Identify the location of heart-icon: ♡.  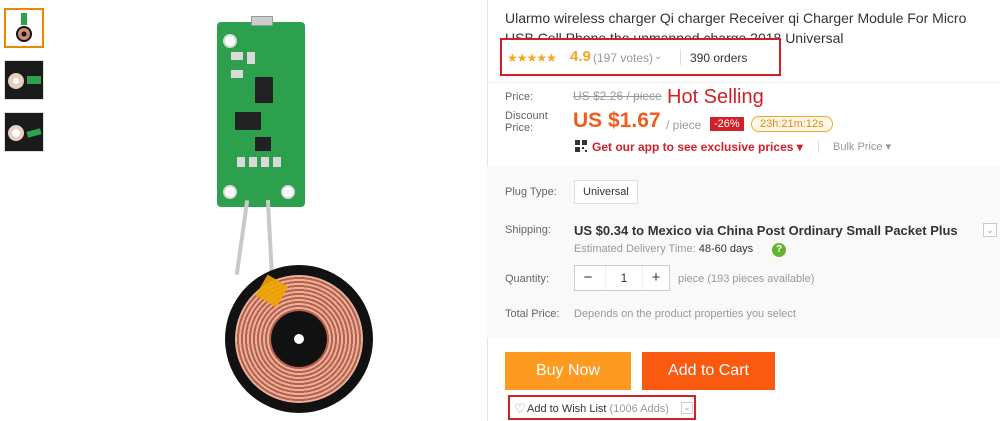
(520, 408).